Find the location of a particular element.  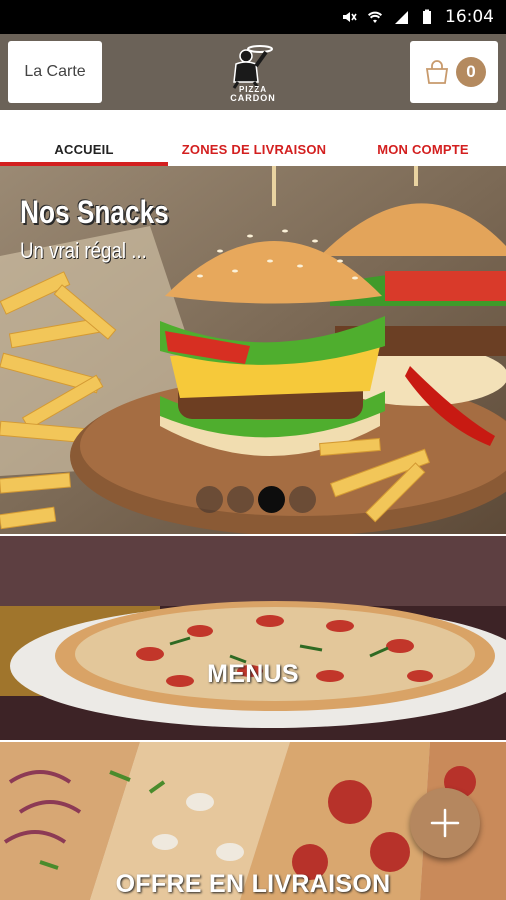

battery-icon is located at coordinates (427, 16).